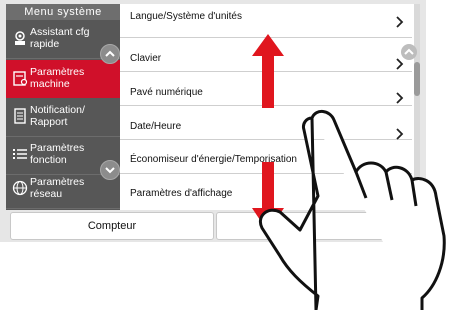 The image size is (454, 310). I want to click on list-scrollbar, so click(417, 107).